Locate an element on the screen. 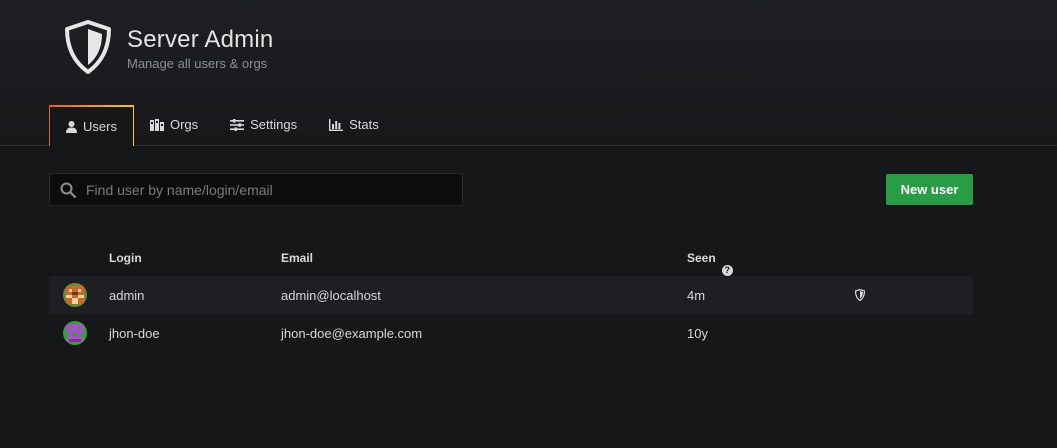 Image resolution: width=1057 pixels, height=448 pixels. table-row: jhon-doe jhon-doe@example.com 10y is located at coordinates (511, 333).